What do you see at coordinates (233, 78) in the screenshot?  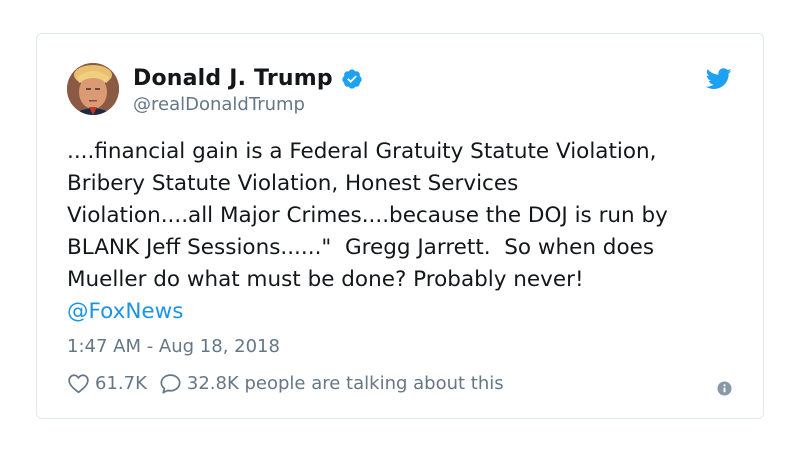 I see `author-display-name: Donald J. Trump` at bounding box center [233, 78].